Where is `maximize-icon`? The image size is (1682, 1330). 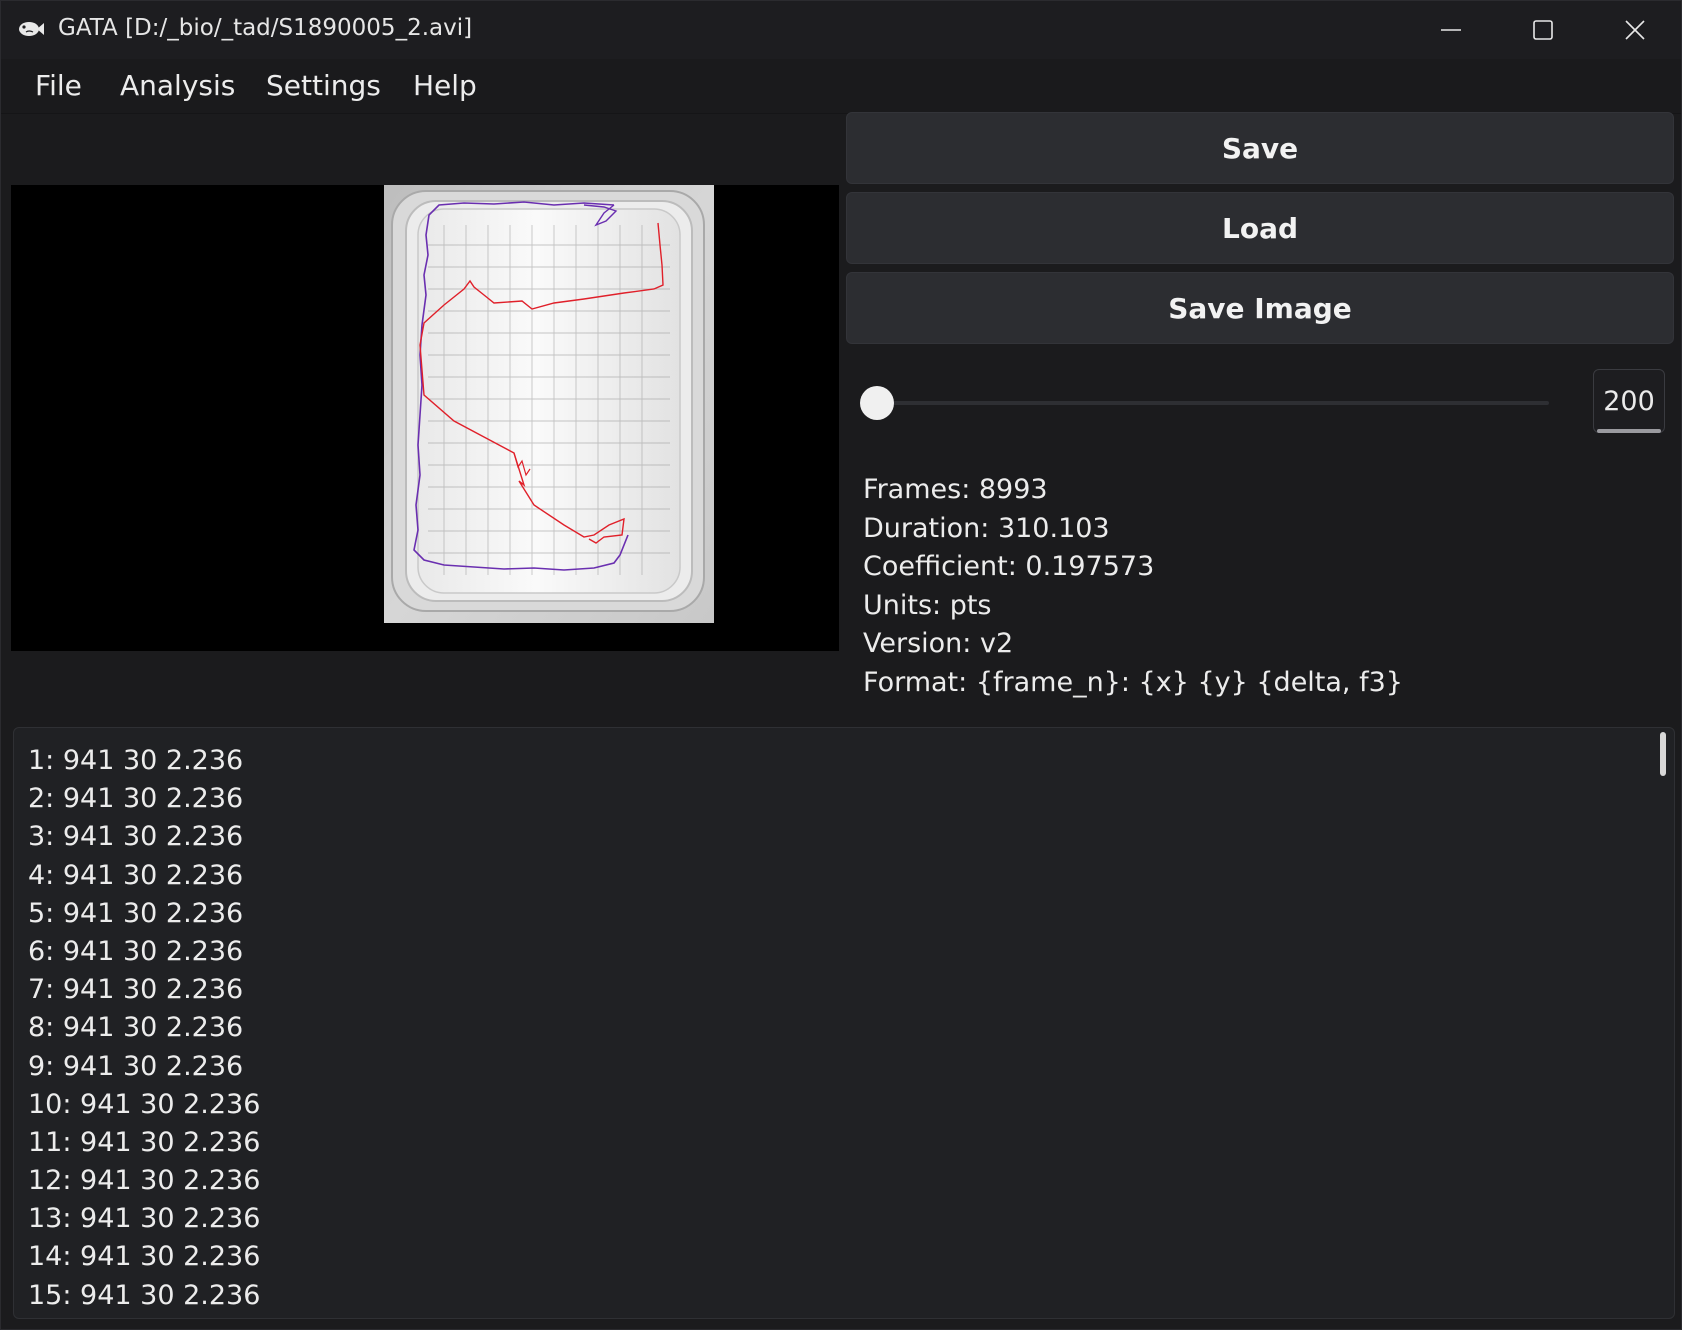
maximize-icon is located at coordinates (1543, 30).